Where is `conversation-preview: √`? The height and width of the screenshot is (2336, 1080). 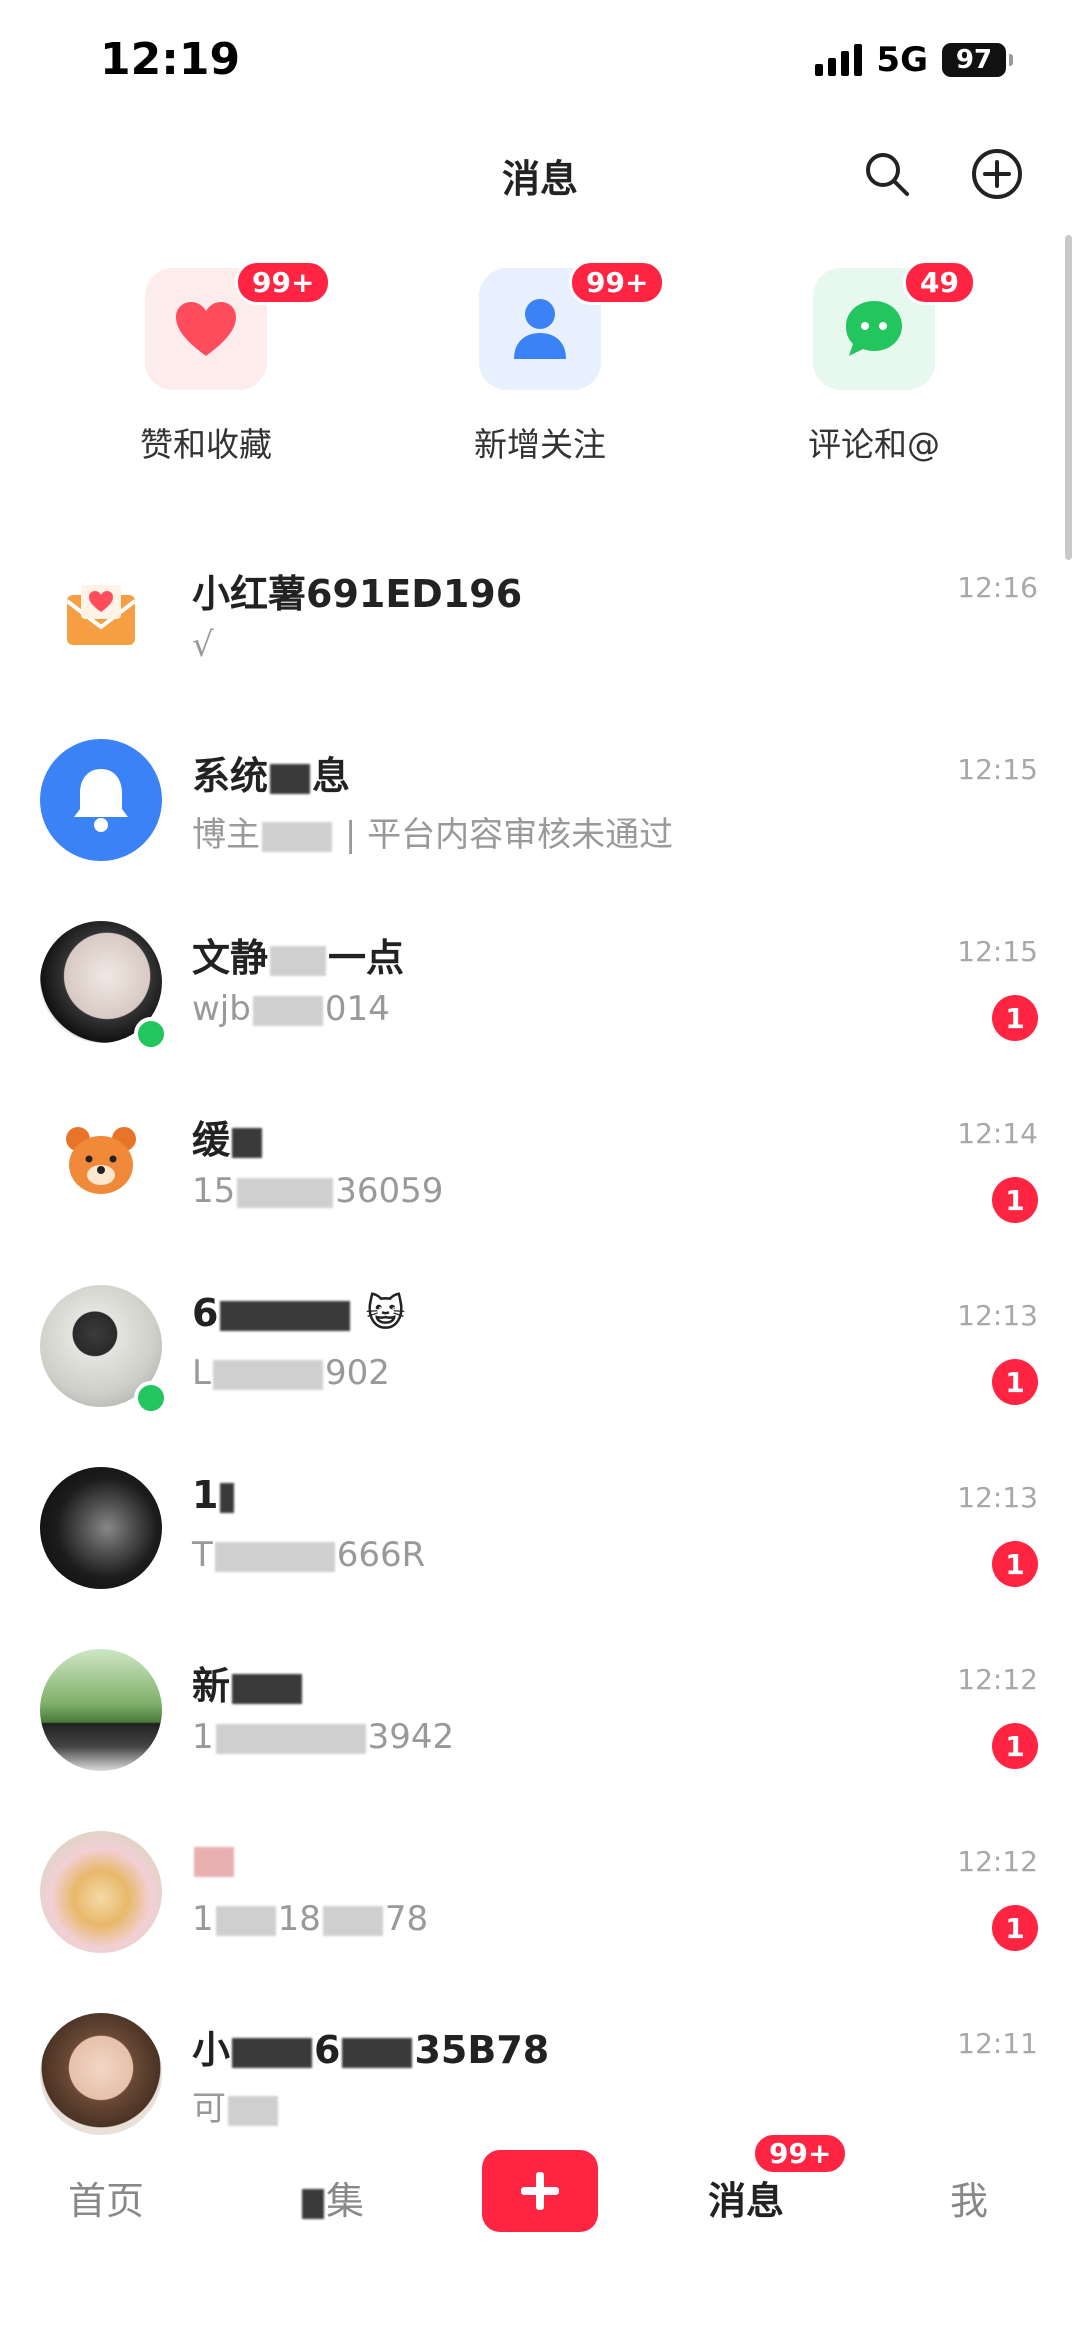 conversation-preview: √ is located at coordinates (203, 645).